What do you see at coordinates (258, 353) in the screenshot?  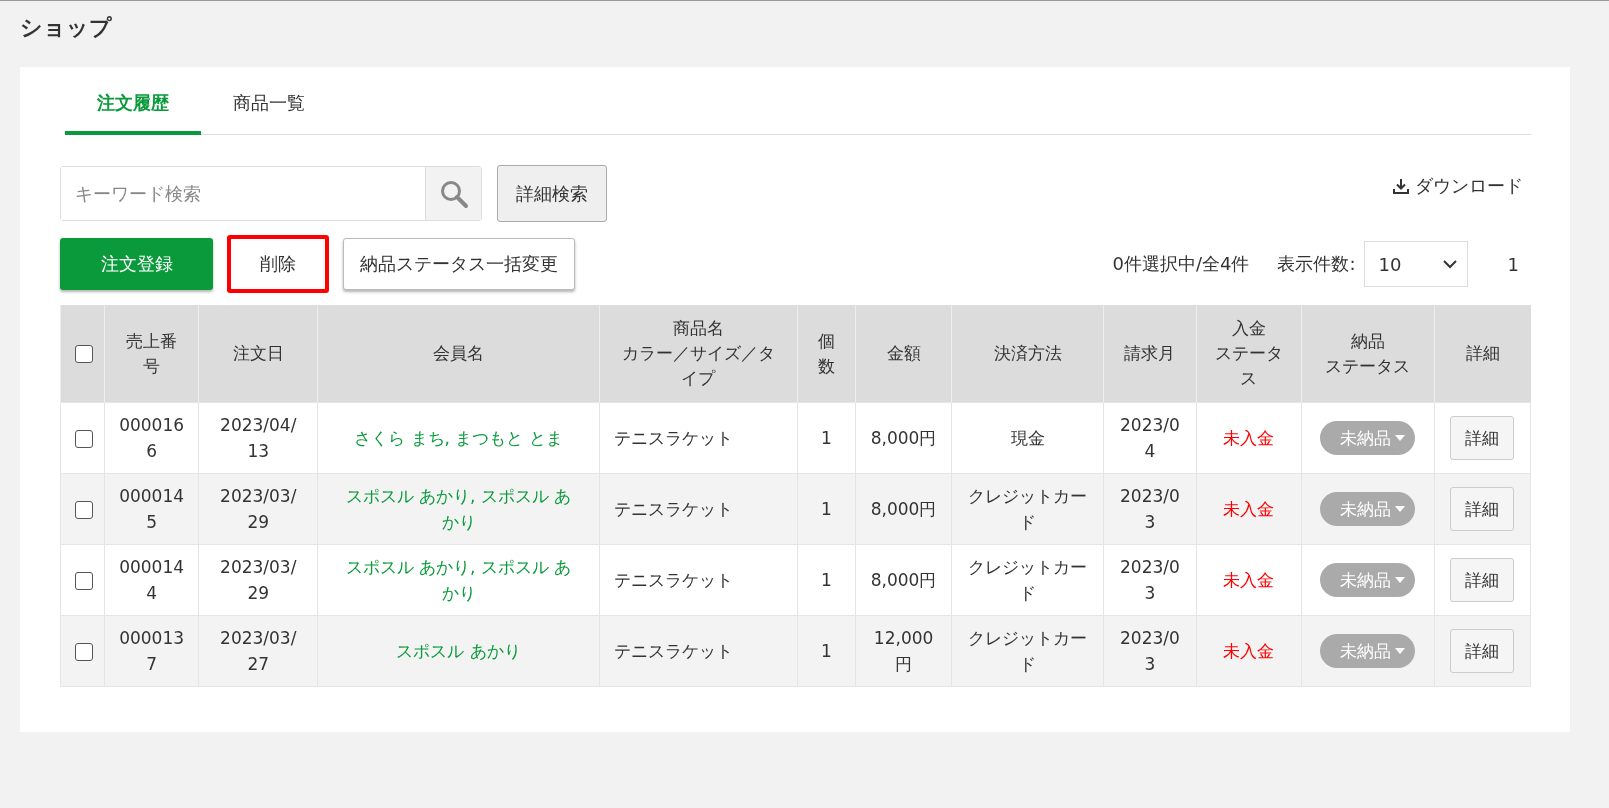 I see `column-header: 注文日` at bounding box center [258, 353].